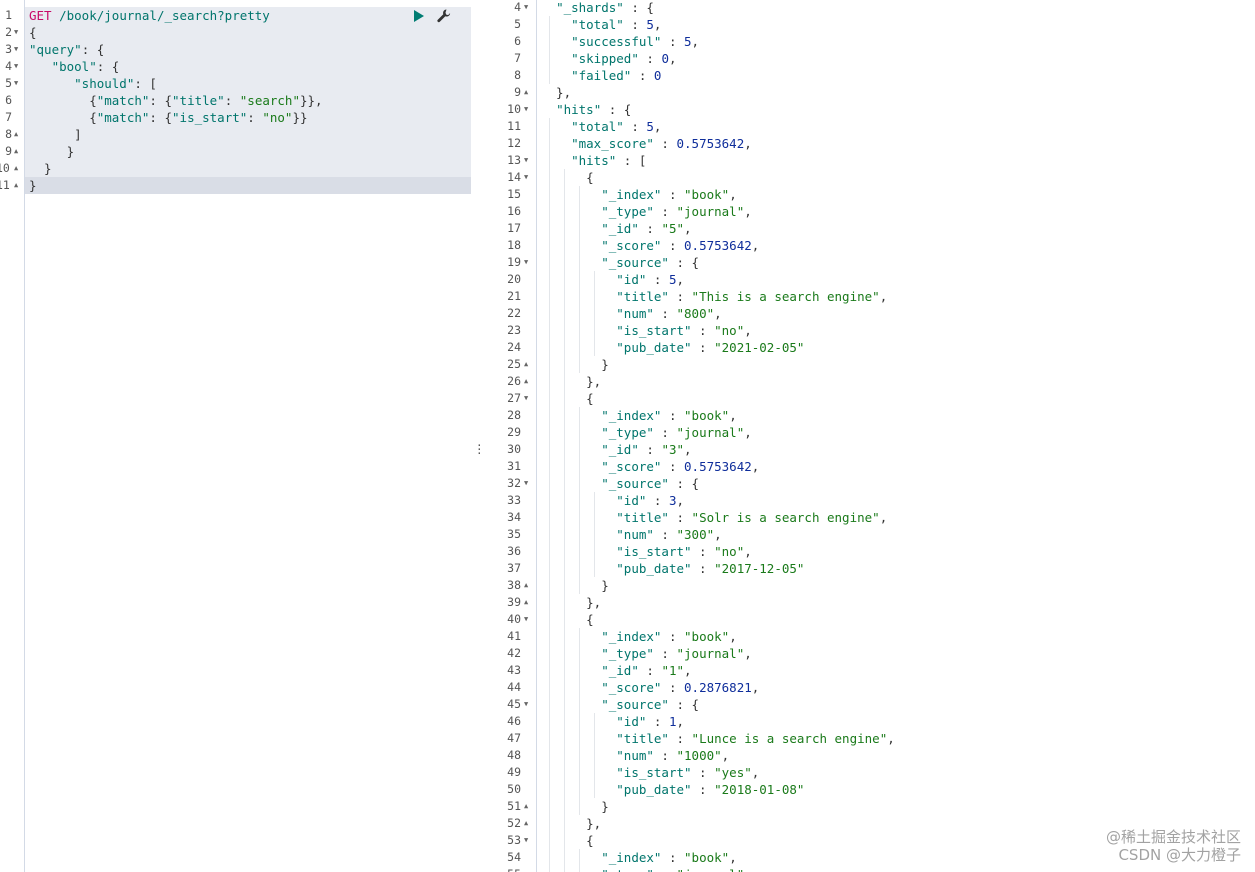 Image resolution: width=1255 pixels, height=872 pixels. Describe the element at coordinates (235, 151) in the screenshot. I see `request-line: 9 ▲ }` at that location.